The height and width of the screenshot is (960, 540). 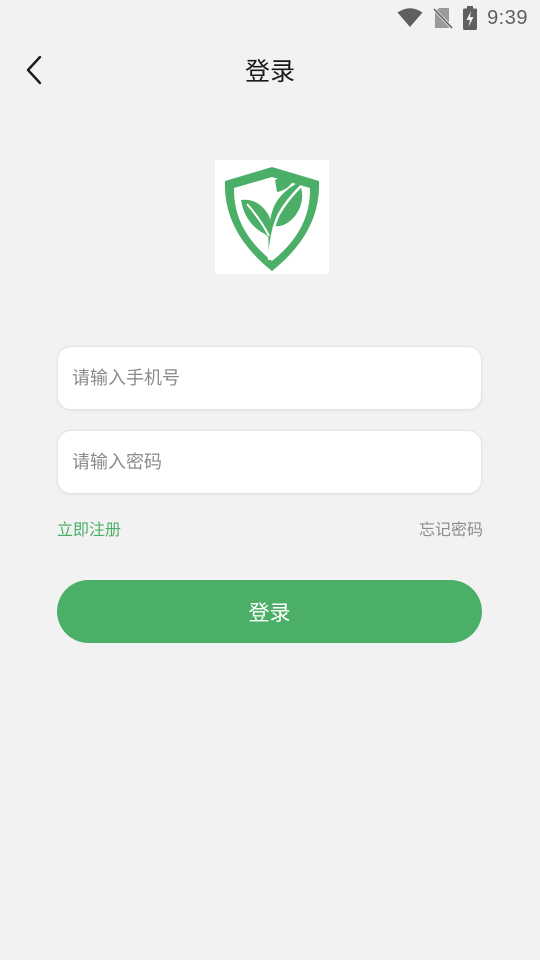 I want to click on forgot-password-link: 忘记密码, so click(x=451, y=528).